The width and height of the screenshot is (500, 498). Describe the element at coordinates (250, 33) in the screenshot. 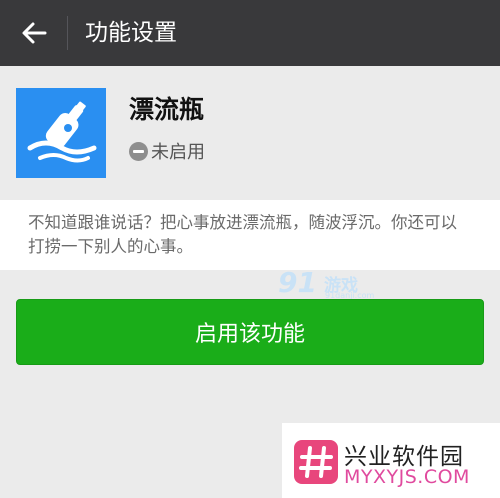

I see `title-bar: 功能设置` at that location.